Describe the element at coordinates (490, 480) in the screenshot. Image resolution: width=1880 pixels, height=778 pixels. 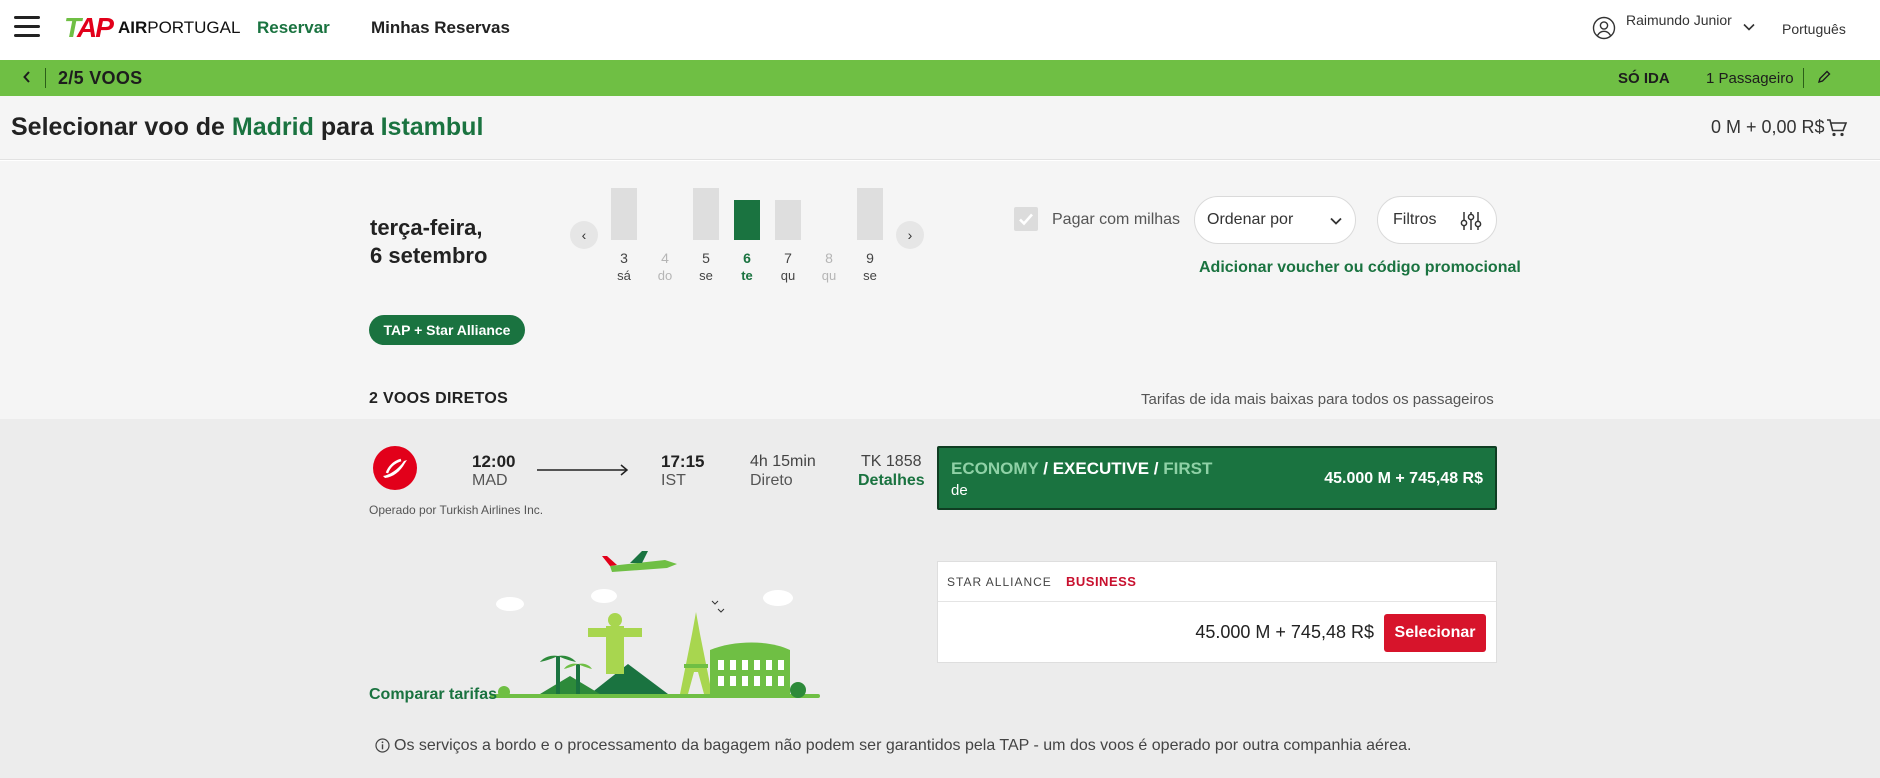
I see `departure-airport: MAD` at that location.